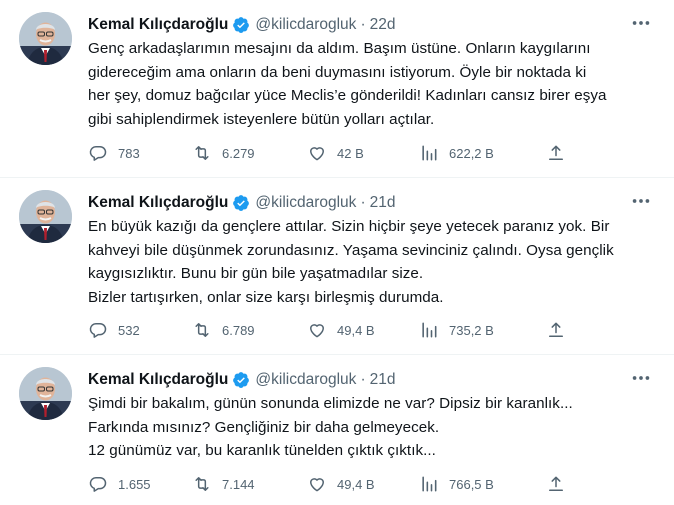 The image size is (674, 505). I want to click on reply-count: 1.655, so click(134, 484).